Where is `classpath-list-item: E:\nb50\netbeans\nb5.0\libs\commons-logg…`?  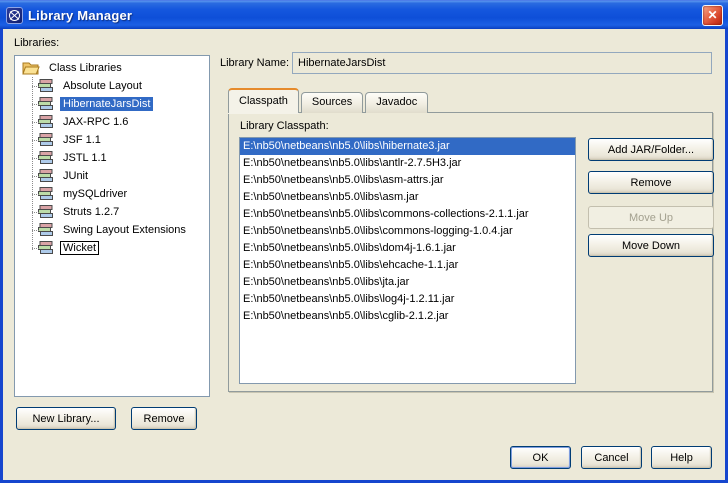 classpath-list-item: E:\nb50\netbeans\nb5.0\libs\commons-logg… is located at coordinates (407, 231).